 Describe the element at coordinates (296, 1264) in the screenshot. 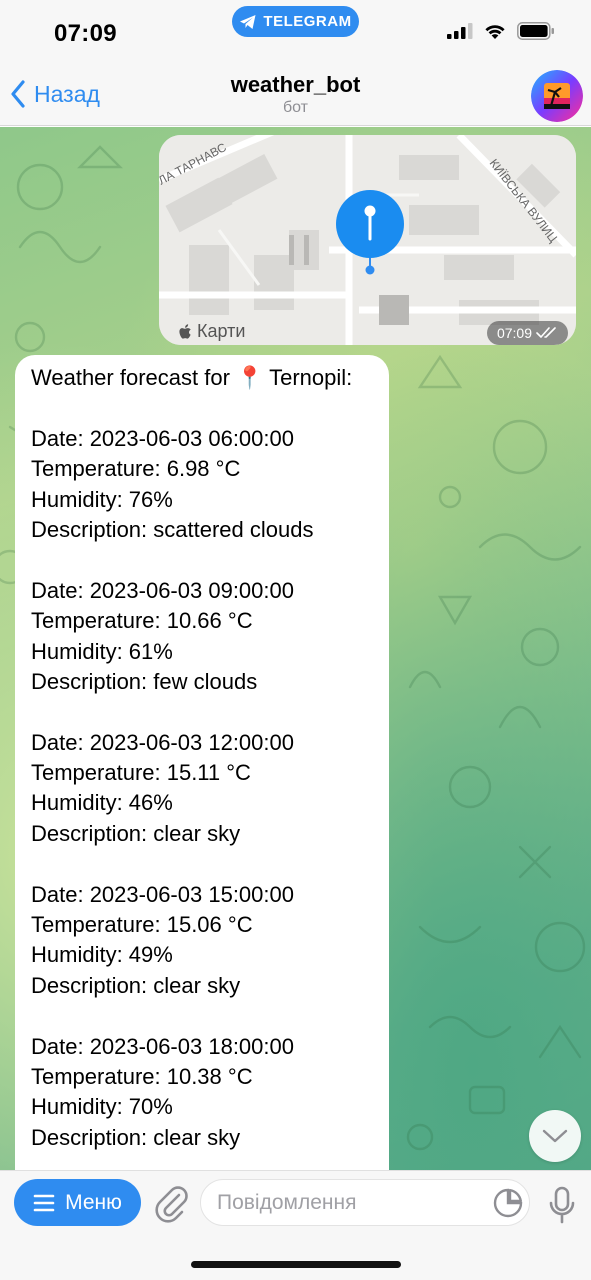

I see `home-indicator` at that location.